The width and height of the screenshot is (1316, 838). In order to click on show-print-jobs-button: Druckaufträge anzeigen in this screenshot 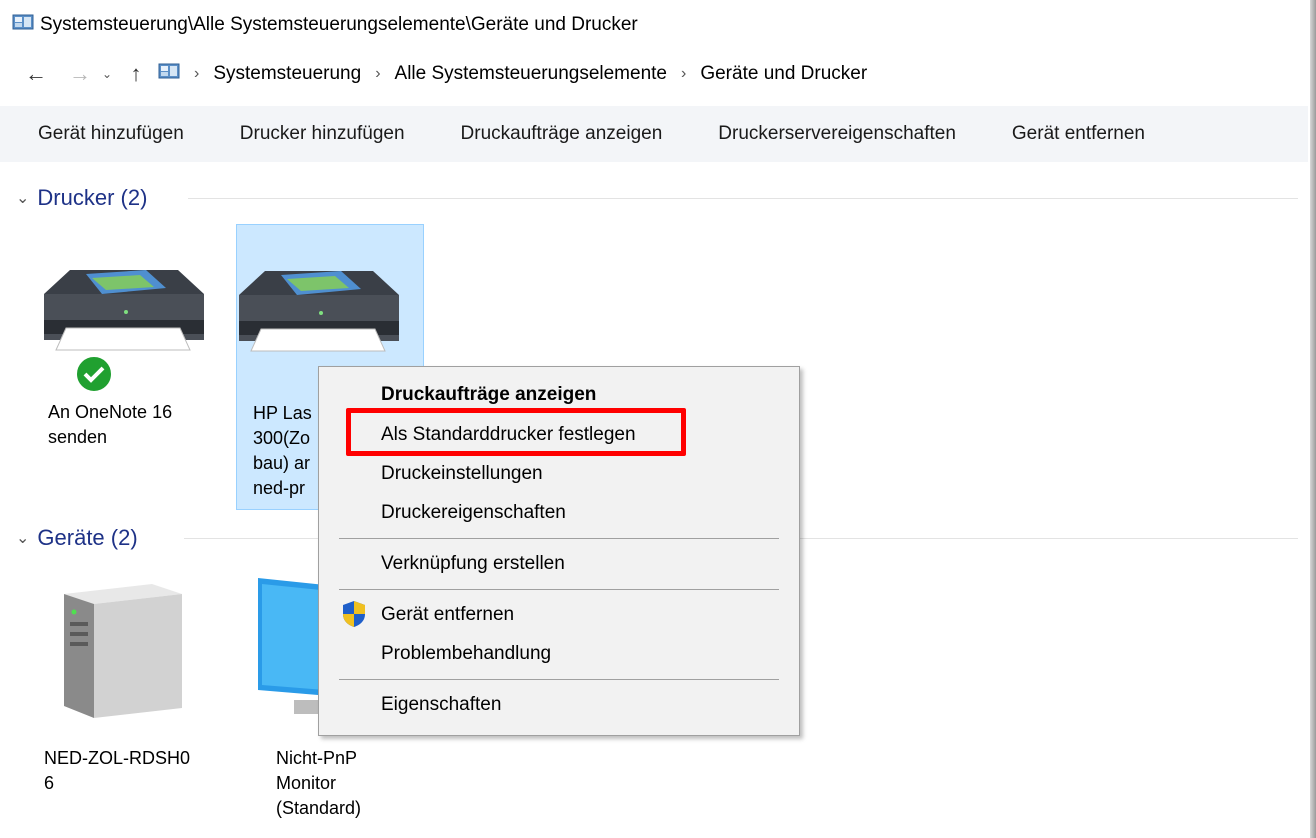, I will do `click(562, 134)`.